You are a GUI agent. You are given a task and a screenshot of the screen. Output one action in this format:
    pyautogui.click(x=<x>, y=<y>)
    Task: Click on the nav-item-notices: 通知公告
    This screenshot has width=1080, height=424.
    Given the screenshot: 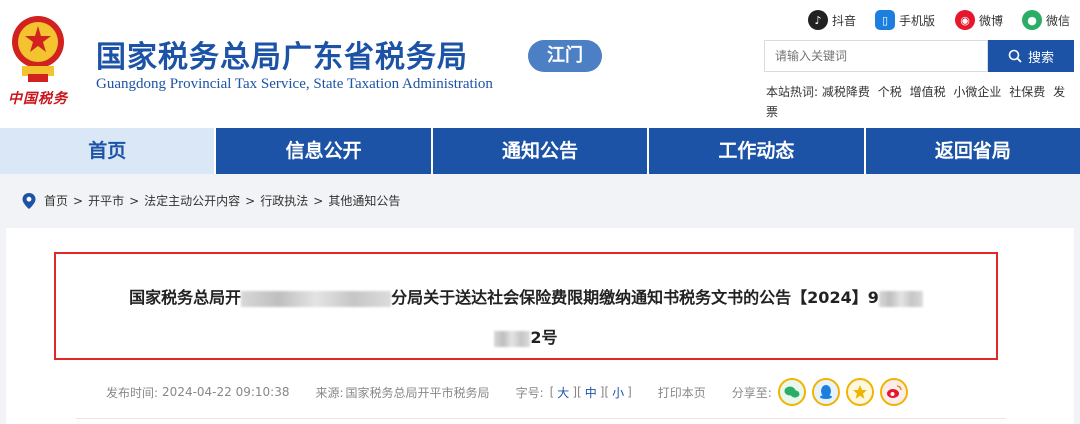 What is the action you would take?
    pyautogui.click(x=541, y=151)
    